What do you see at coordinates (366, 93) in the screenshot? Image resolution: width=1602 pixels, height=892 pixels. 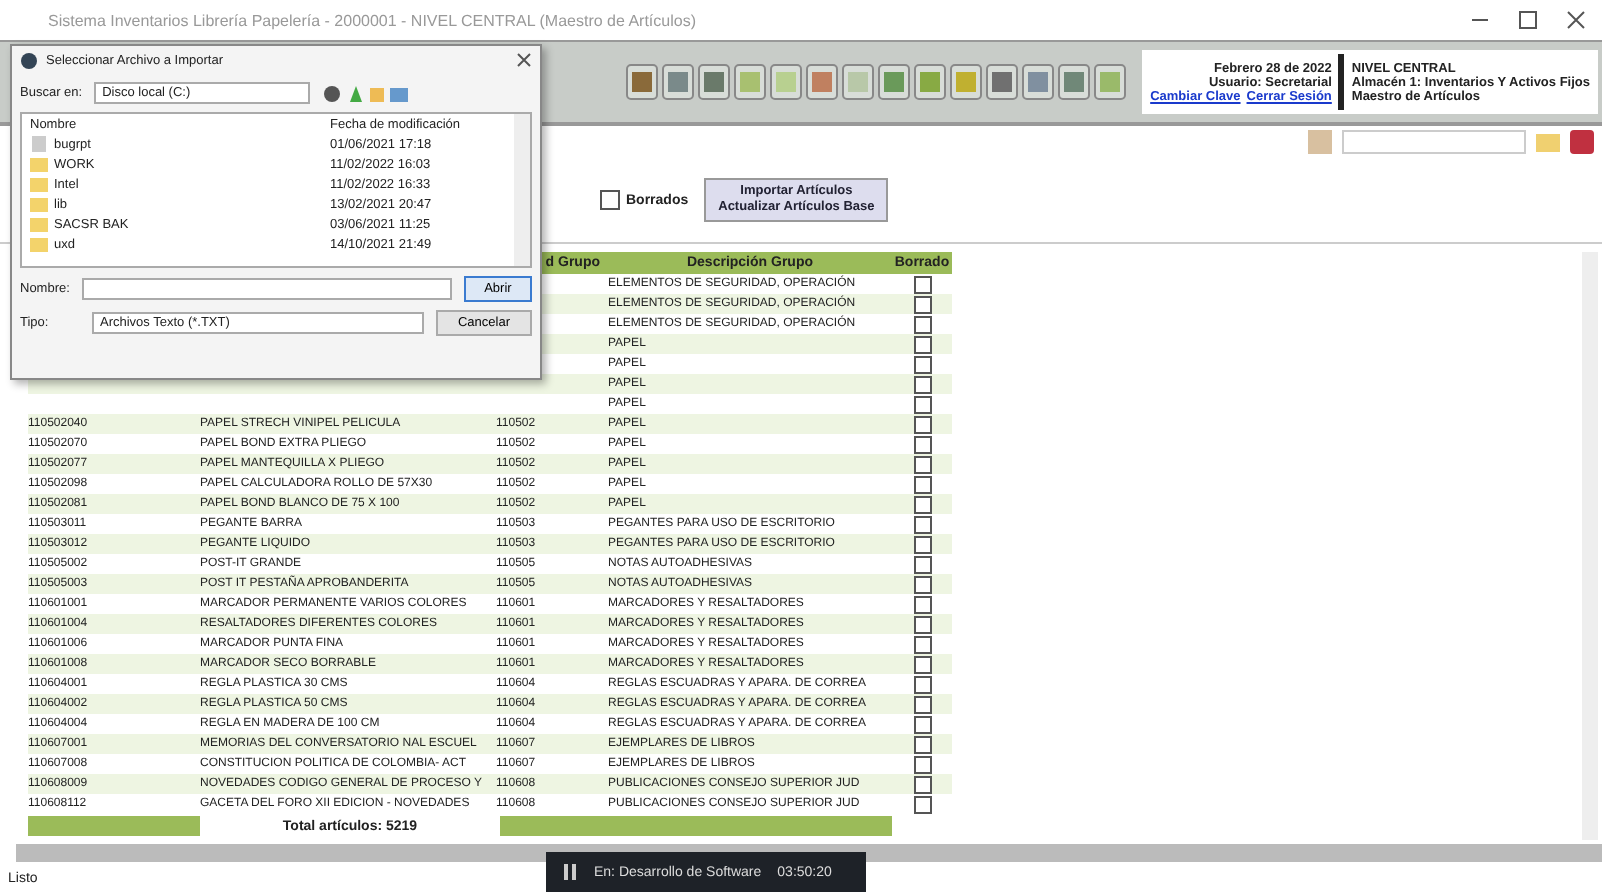 I see `navigation-icons` at bounding box center [366, 93].